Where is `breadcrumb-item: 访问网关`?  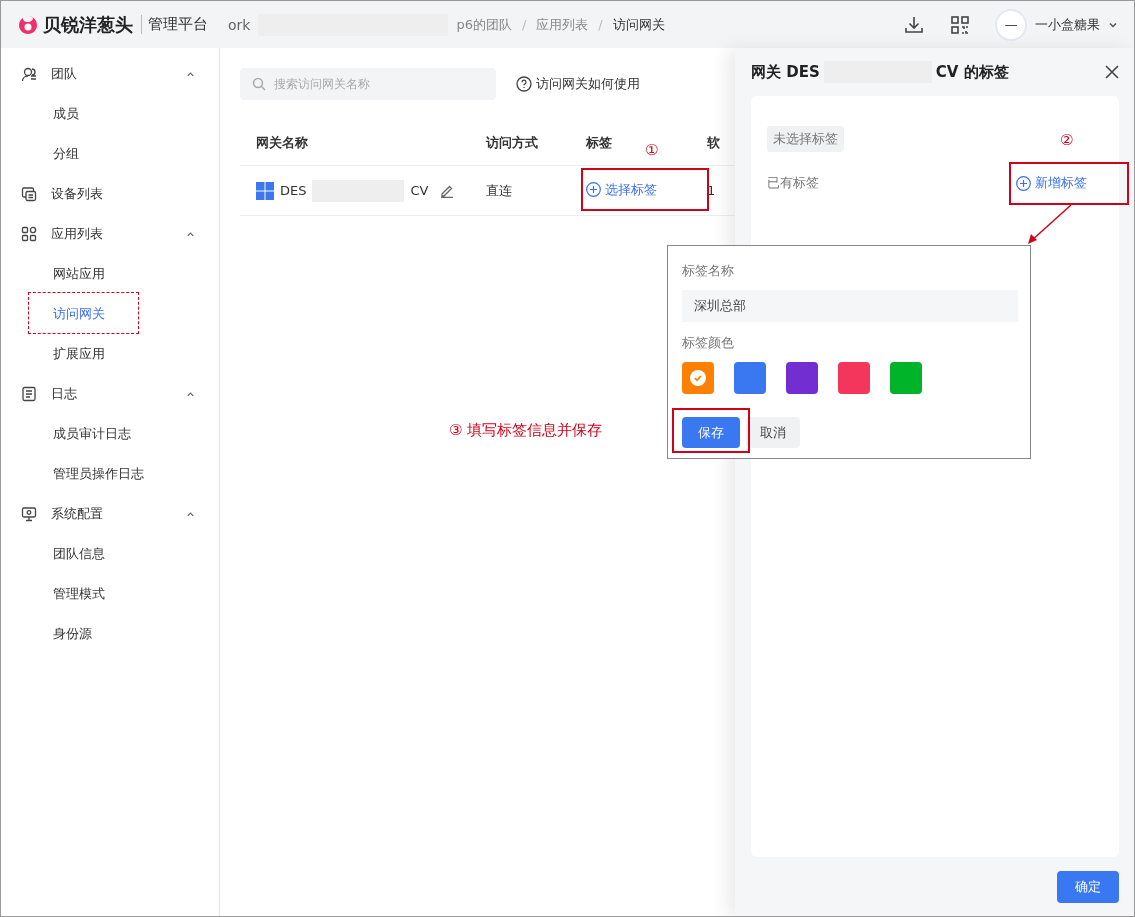
breadcrumb-item: 访问网关 is located at coordinates (638, 24).